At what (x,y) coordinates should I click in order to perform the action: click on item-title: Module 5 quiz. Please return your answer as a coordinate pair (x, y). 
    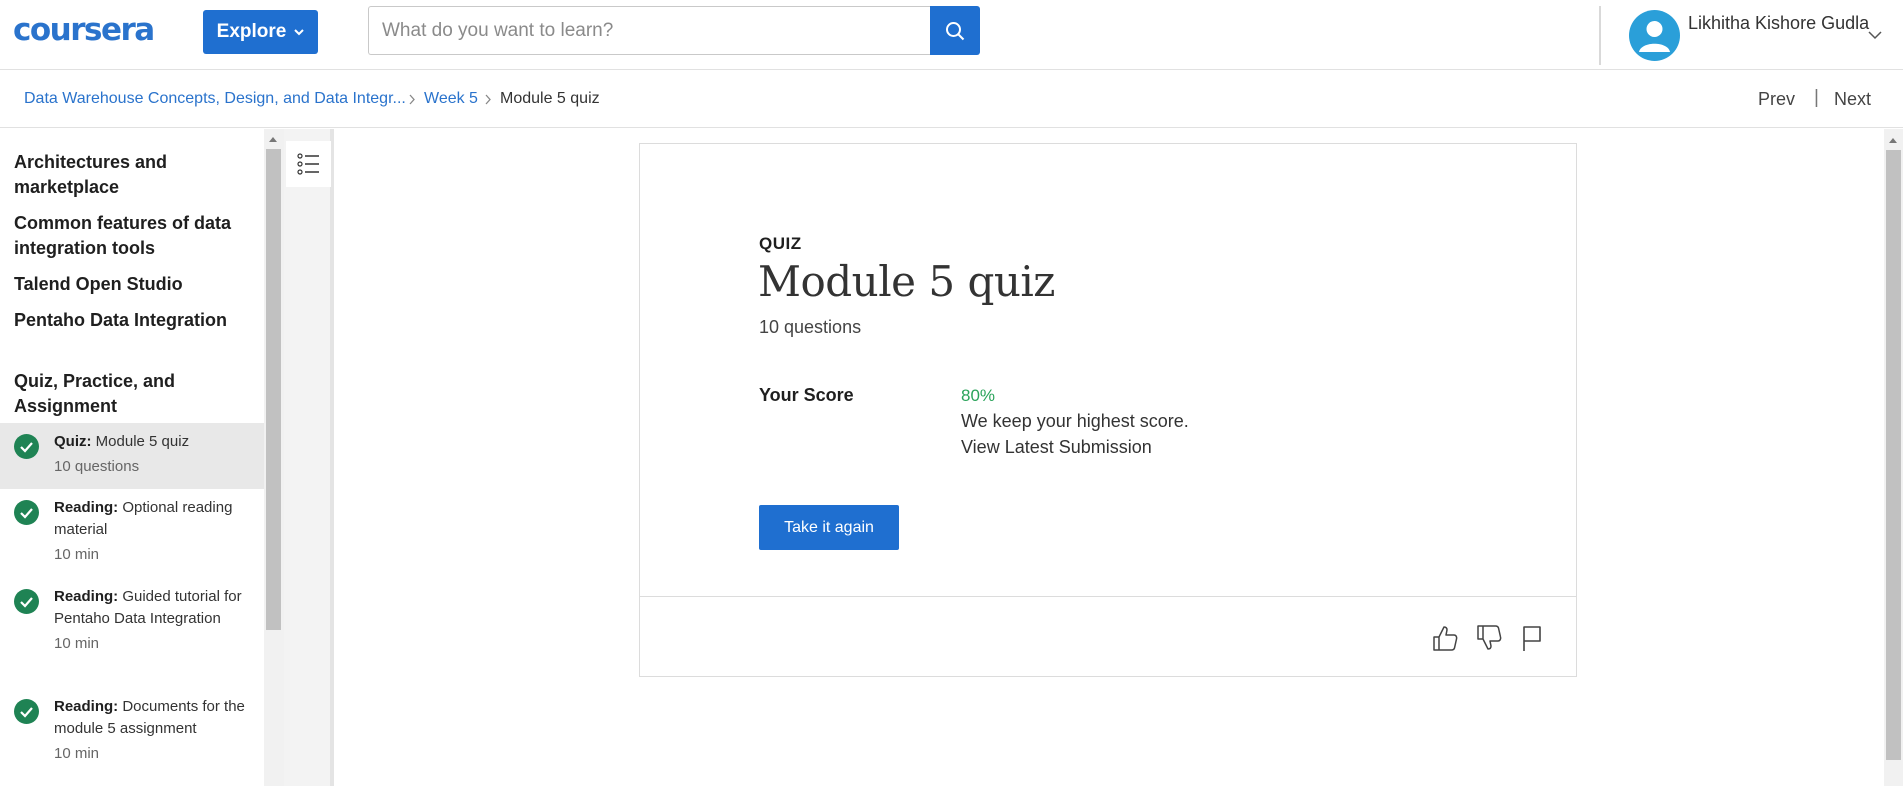
    Looking at the image, I should click on (142, 441).